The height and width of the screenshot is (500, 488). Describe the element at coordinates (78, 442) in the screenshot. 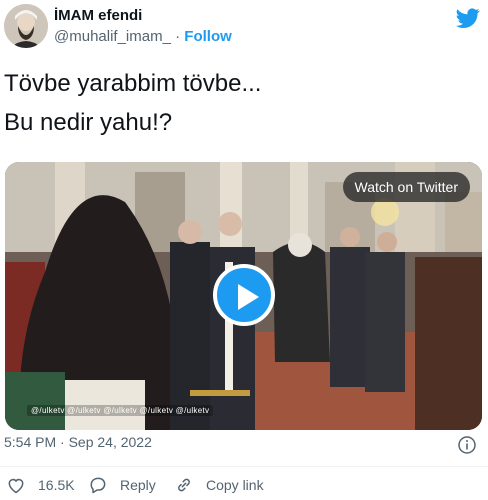

I see `tweet-timestamp: 5:54 PM · Sep 24, 2022` at that location.